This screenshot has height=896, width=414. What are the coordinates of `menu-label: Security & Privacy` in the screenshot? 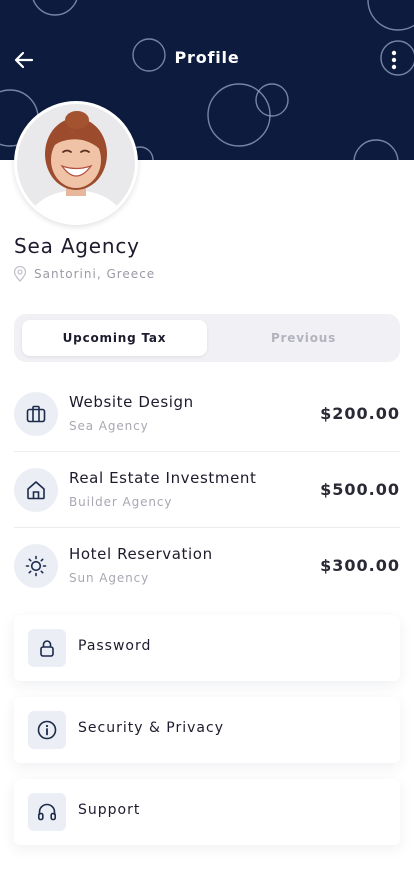 It's located at (151, 728).